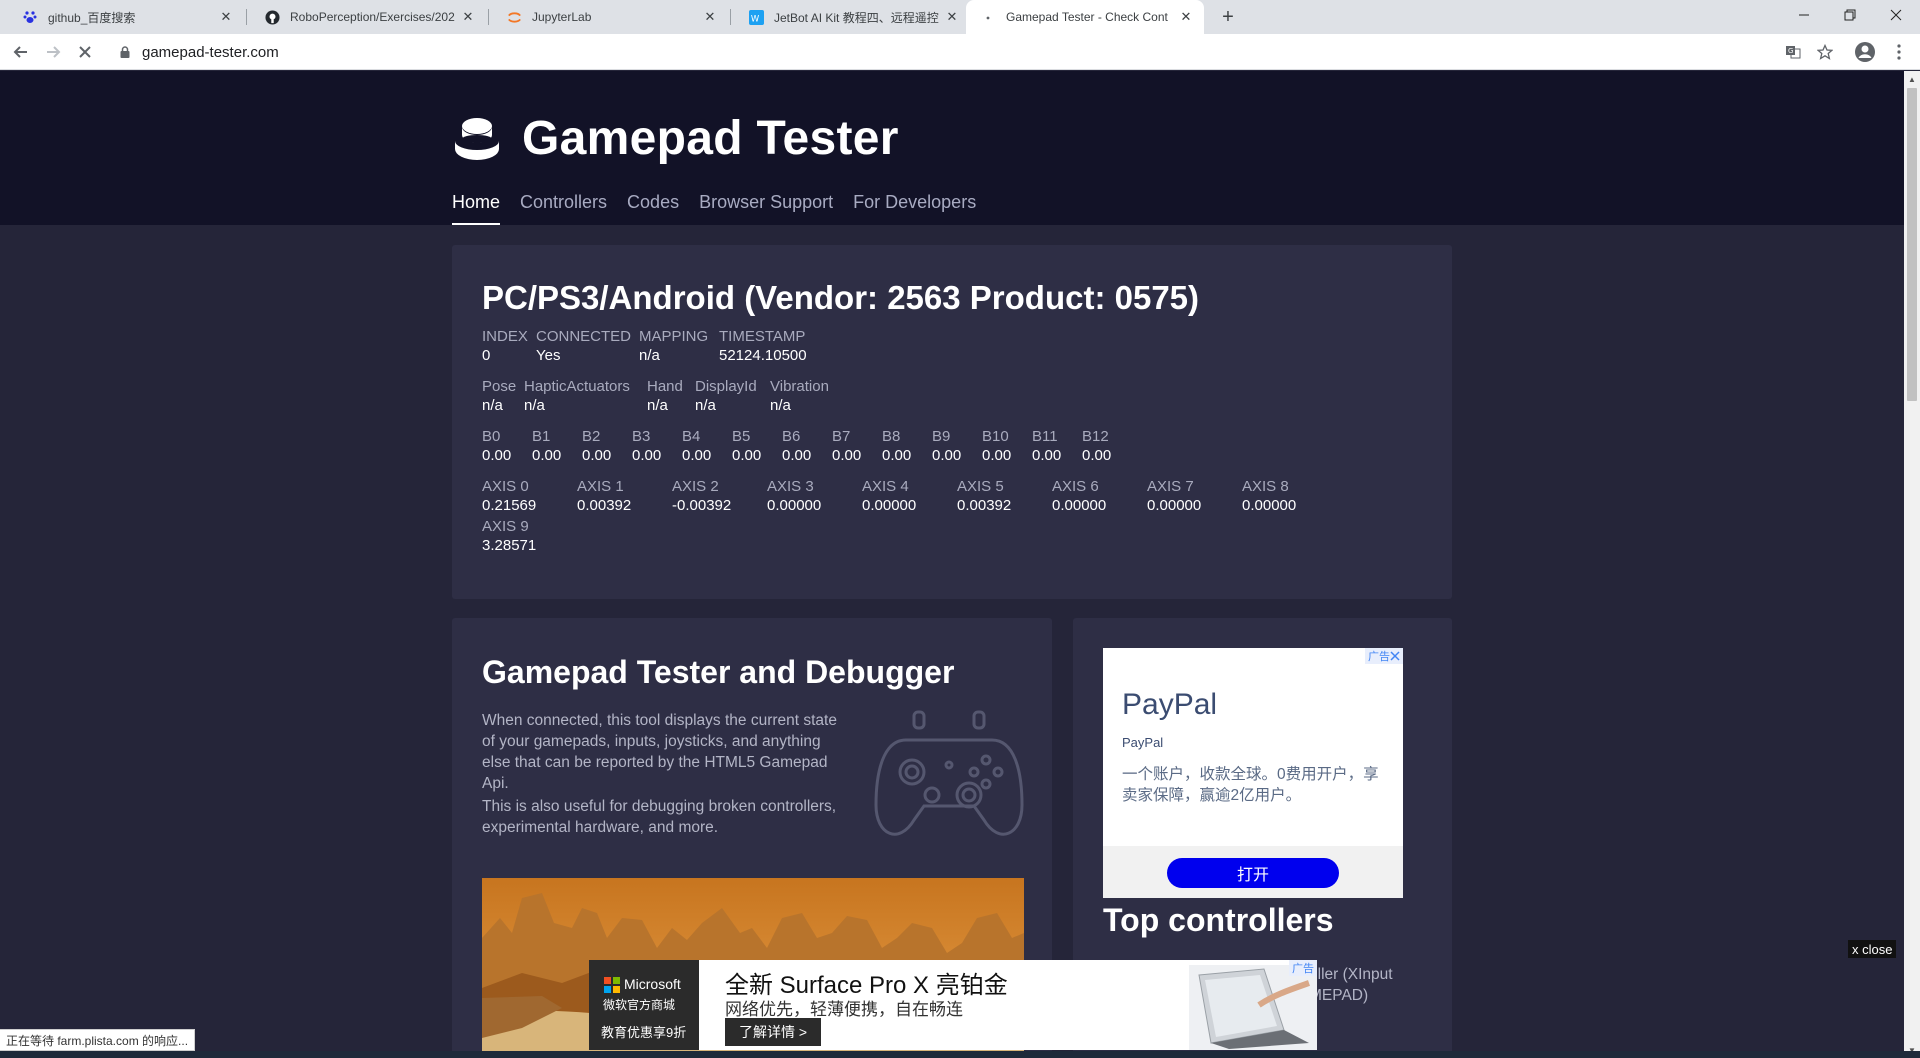 This screenshot has width=1920, height=1058. Describe the element at coordinates (1793, 52) in the screenshot. I see `translate-button: G` at that location.